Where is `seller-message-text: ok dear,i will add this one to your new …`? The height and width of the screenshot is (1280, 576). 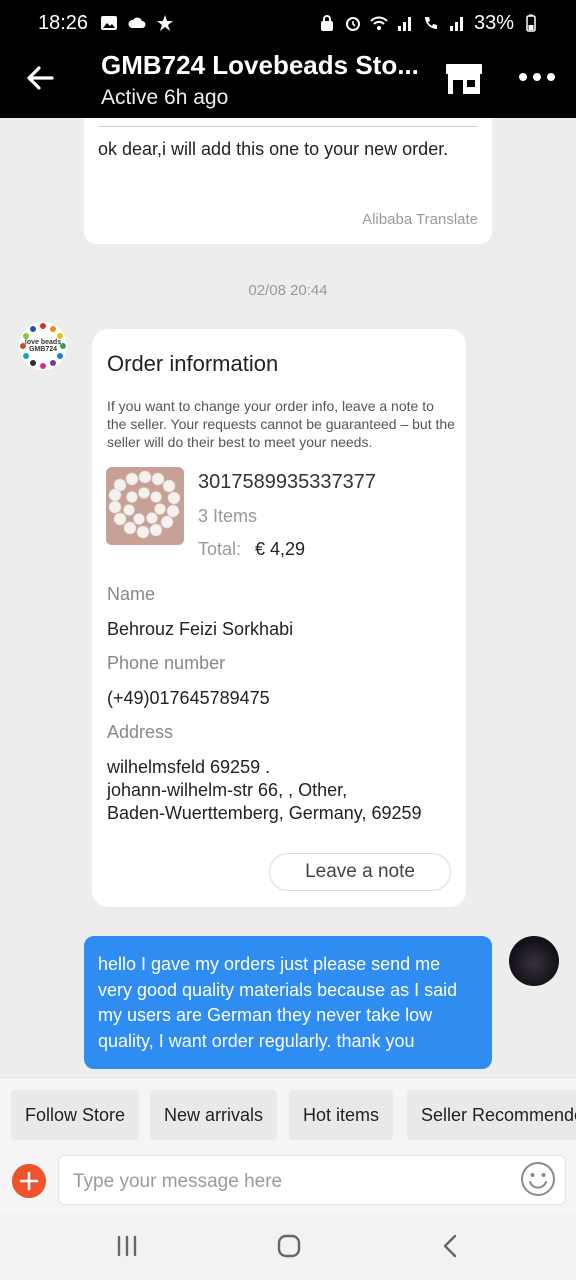 seller-message-text: ok dear,i will add this one to your new … is located at coordinates (273, 149).